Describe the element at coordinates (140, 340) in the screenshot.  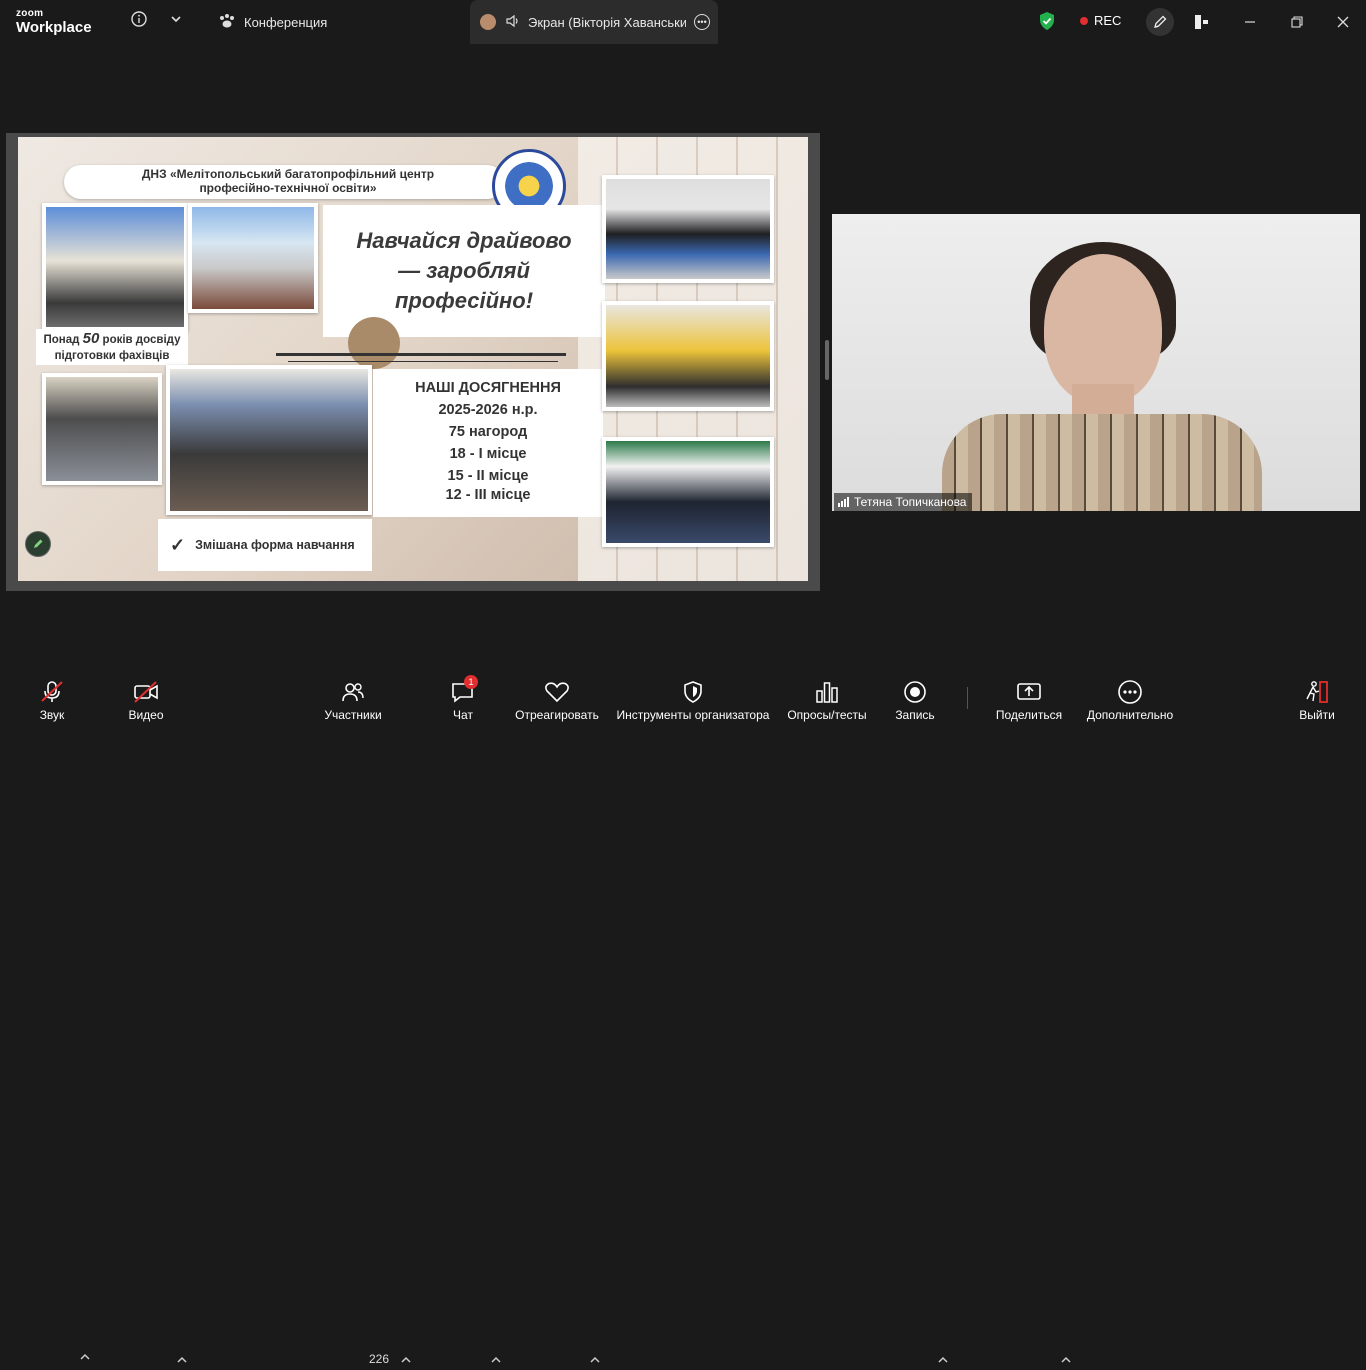
I see `caption-text-2: років досвіду` at that location.